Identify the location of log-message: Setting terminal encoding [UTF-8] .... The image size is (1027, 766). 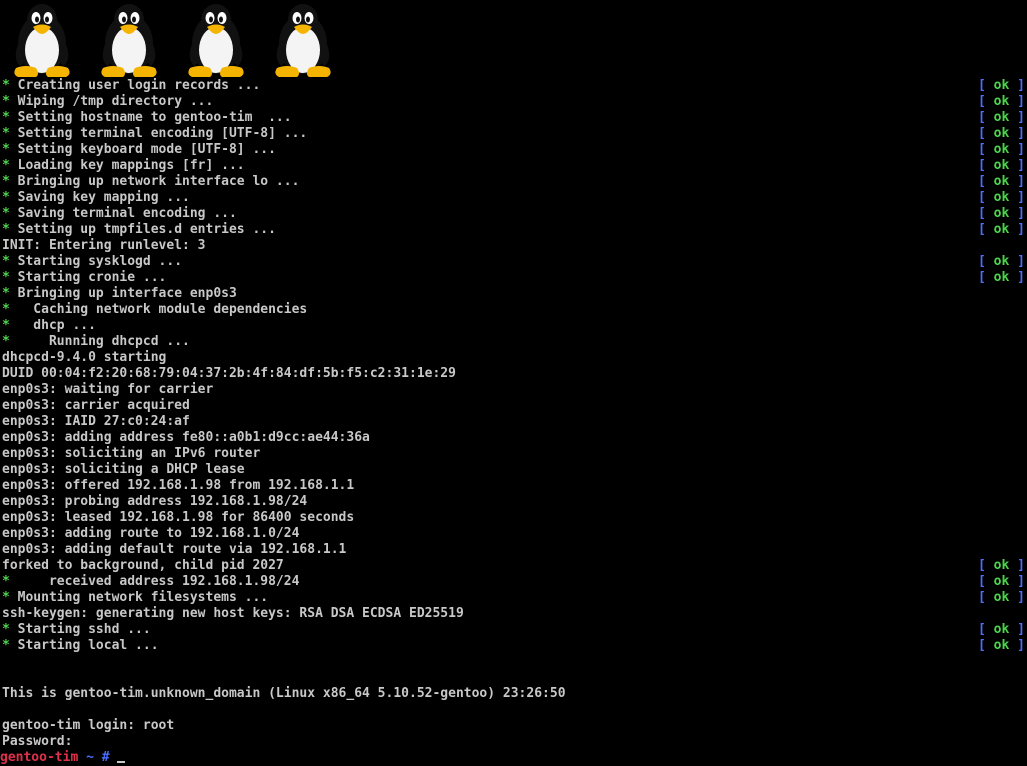
(158, 133).